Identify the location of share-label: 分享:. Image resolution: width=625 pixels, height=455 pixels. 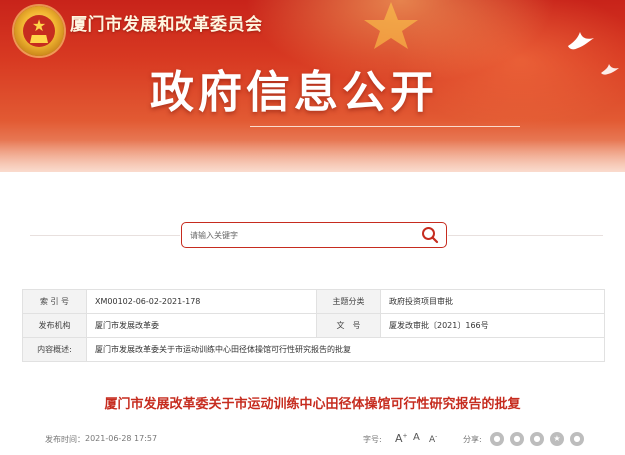
(472, 439).